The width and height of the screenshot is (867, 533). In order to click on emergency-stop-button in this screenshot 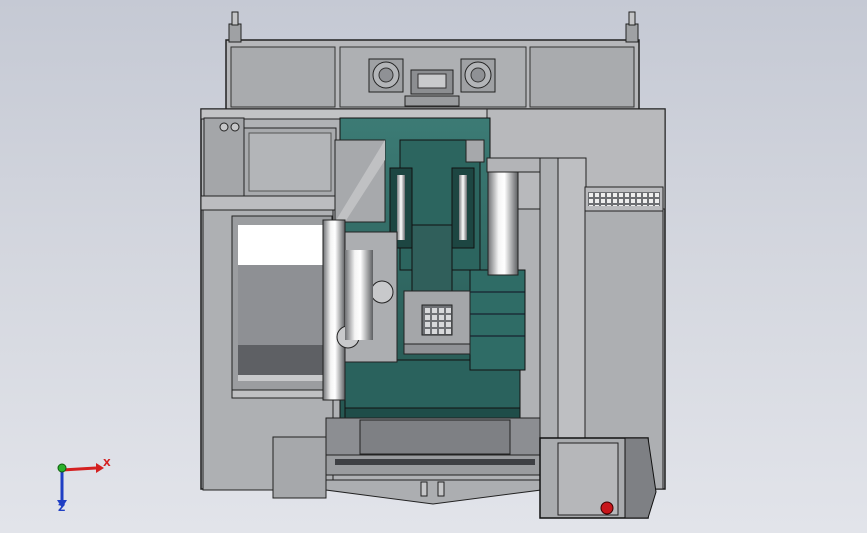, I will do `click(607, 508)`.